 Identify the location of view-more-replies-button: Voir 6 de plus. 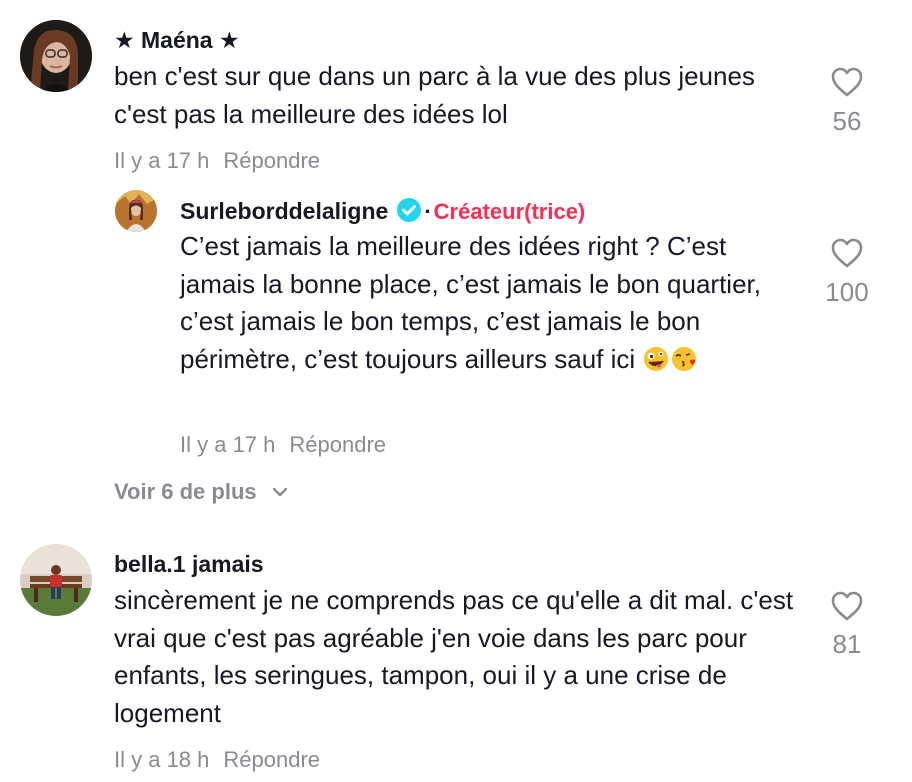
(201, 492).